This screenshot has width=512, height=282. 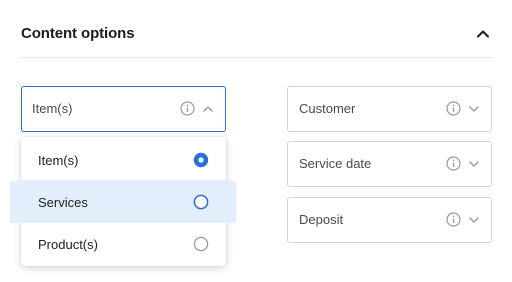 What do you see at coordinates (68, 244) in the screenshot?
I see `option-label: Product(s)` at bounding box center [68, 244].